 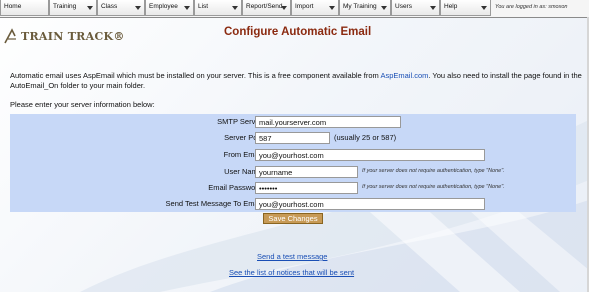 What do you see at coordinates (306, 188) in the screenshot?
I see `password-input` at bounding box center [306, 188].